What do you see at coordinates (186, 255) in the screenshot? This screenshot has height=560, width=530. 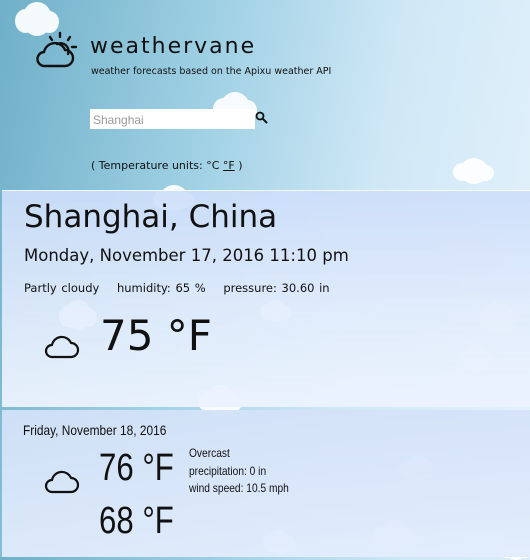 I see `current-datetime: Monday, November 17, 2016 11:10 pm` at bounding box center [186, 255].